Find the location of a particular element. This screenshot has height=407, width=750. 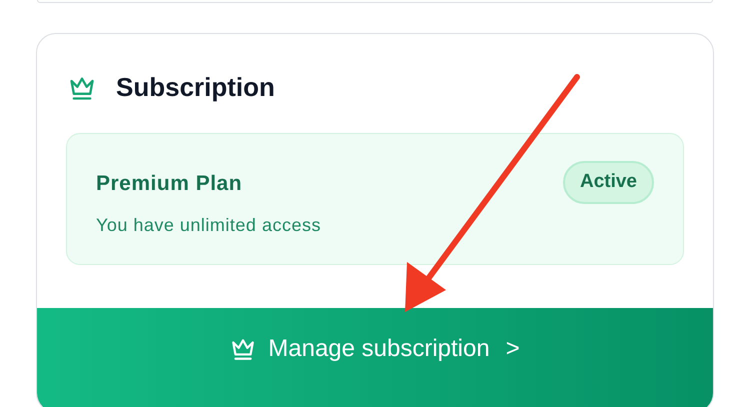

plan-name: Premium Plan is located at coordinates (169, 184).